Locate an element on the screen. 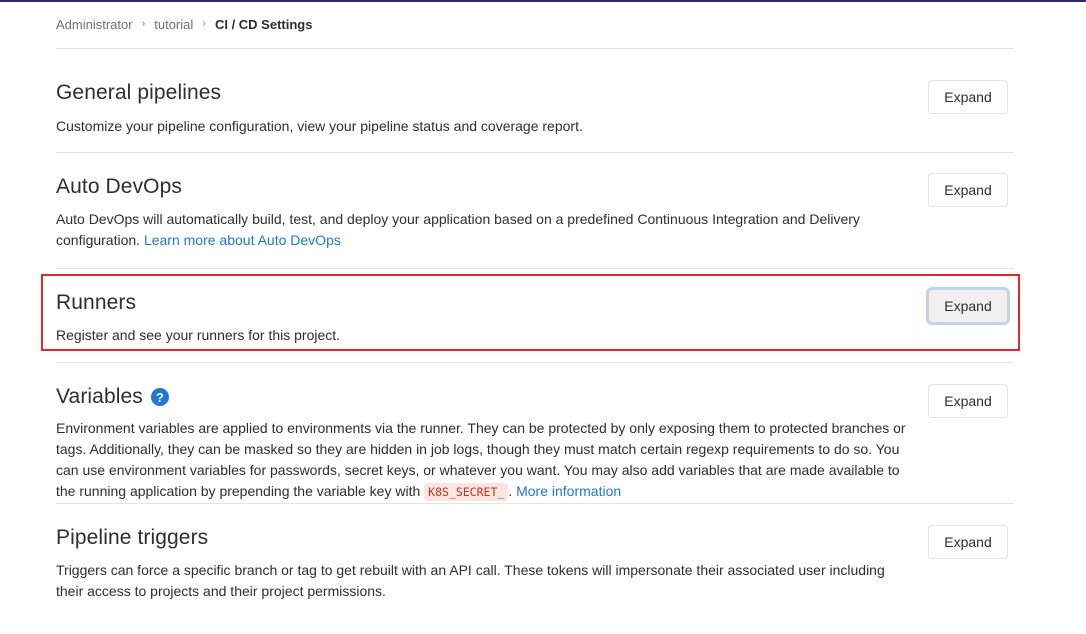 The height and width of the screenshot is (634, 1086). breadcrumb-item-tutorial: tutorial is located at coordinates (173, 24).